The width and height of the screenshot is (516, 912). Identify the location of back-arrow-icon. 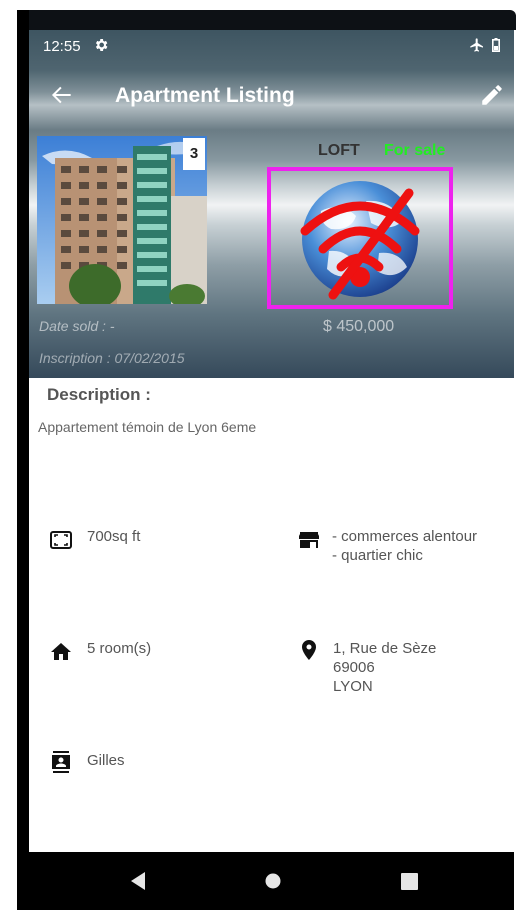
(62, 95).